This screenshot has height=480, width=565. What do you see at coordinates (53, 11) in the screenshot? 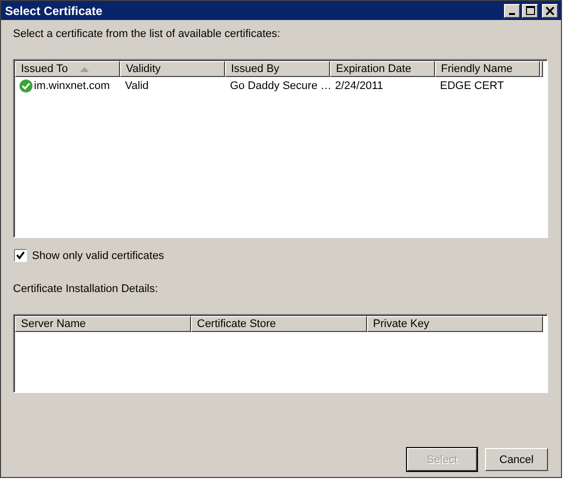
I see `window-title: Select Certificate` at bounding box center [53, 11].